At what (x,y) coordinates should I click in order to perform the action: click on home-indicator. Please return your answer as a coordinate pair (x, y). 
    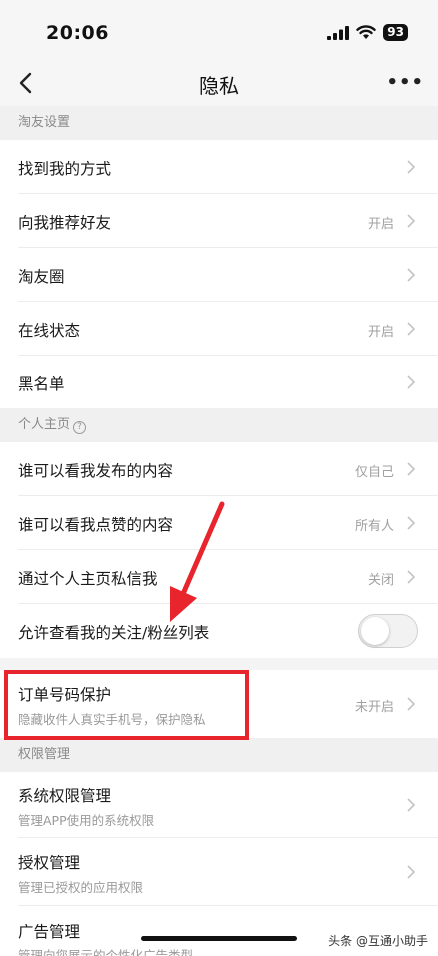
    Looking at the image, I should click on (219, 938).